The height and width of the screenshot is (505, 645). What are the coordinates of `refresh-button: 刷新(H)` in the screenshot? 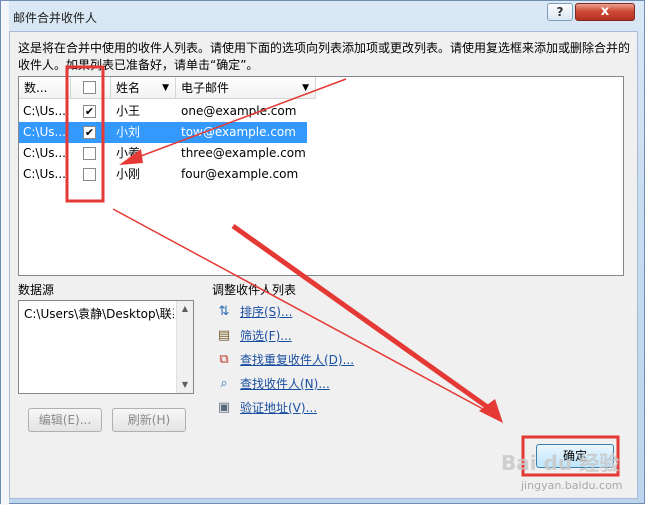 It's located at (149, 420).